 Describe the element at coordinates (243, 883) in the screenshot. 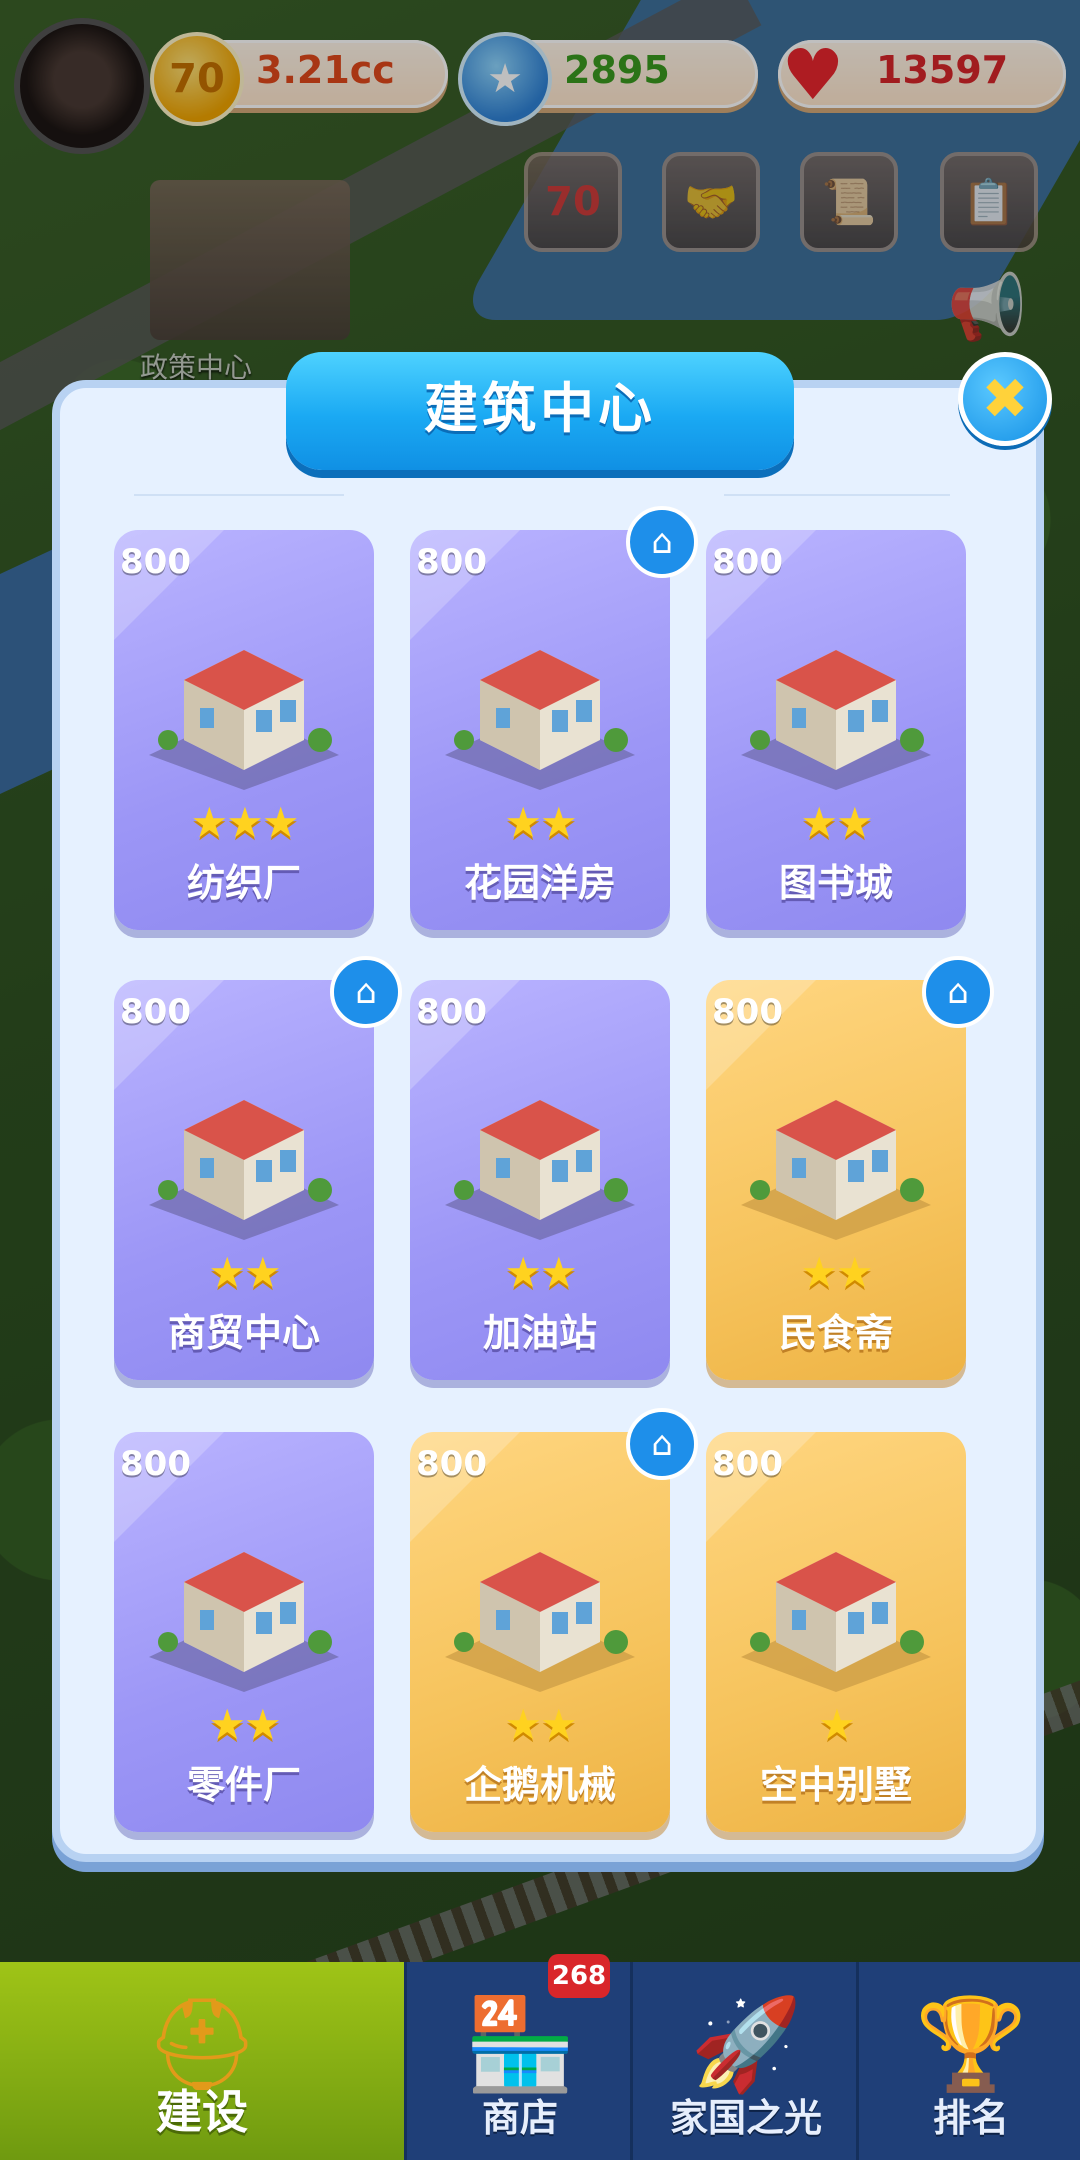

I see `building-name: 纺织厂` at that location.